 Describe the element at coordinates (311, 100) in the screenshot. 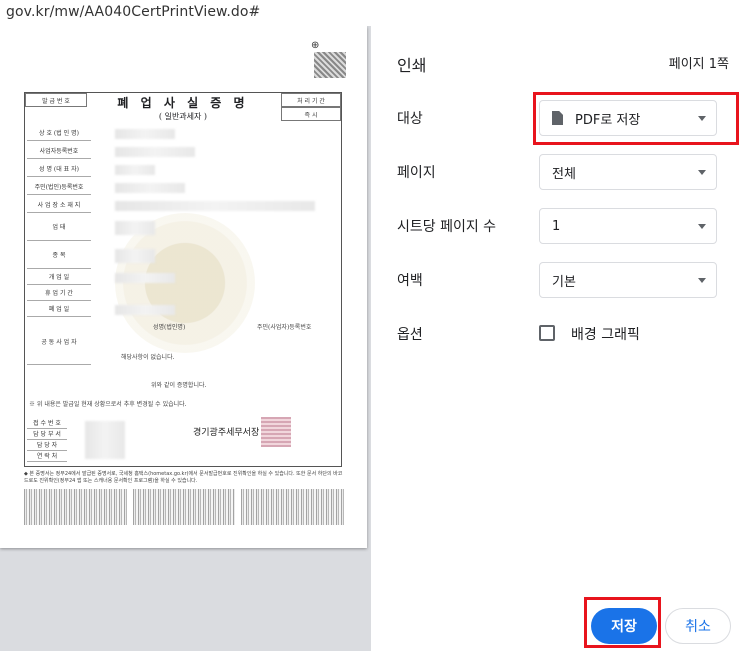

I see `processing-label: 처 리 기 간` at that location.